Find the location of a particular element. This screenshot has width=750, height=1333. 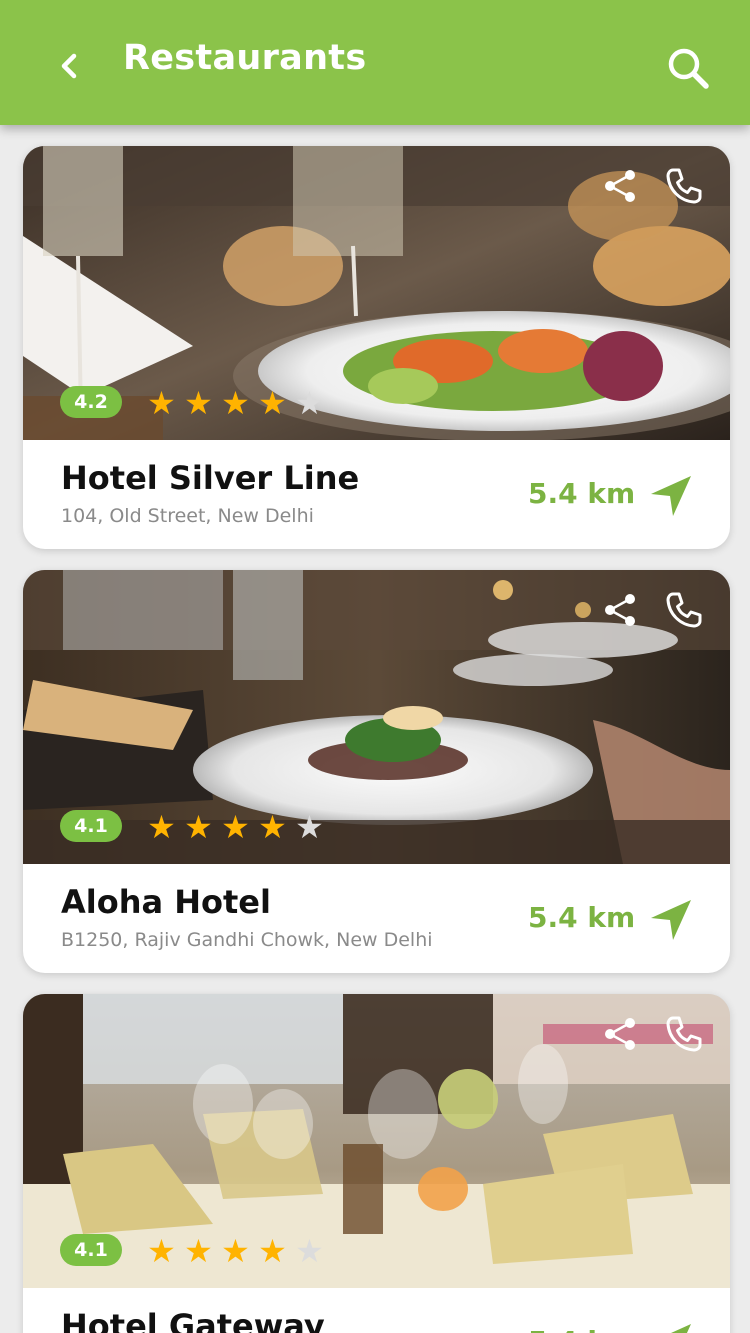

restaurant-name: Hotel Gateway is located at coordinates (193, 1320).